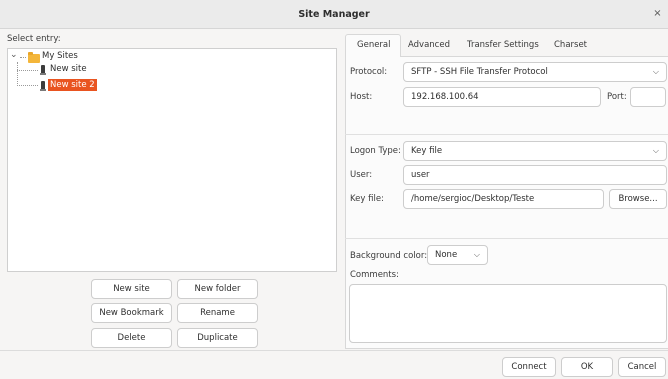 The image size is (668, 379). Describe the element at coordinates (503, 199) in the screenshot. I see `key-file-input: /home/sergioc/Desktop/Teste` at that location.